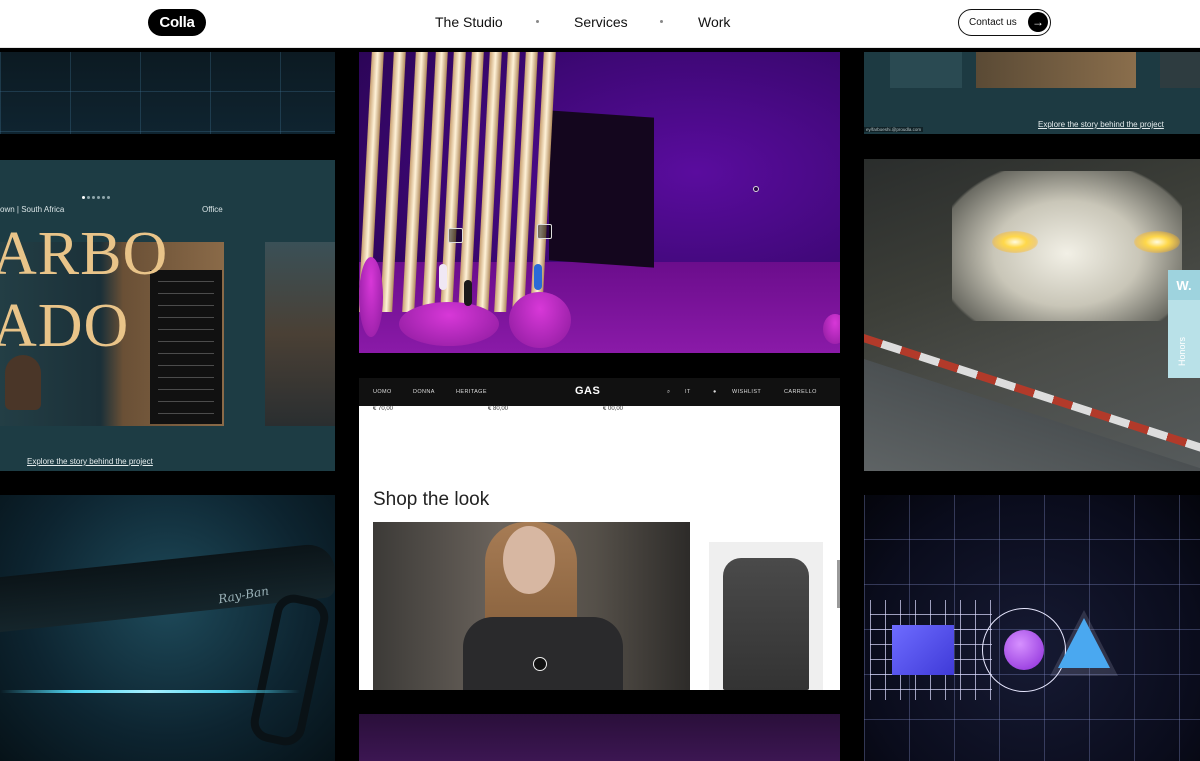 This screenshot has width=1200, height=761. Describe the element at coordinates (469, 22) in the screenshot. I see `nav-the-studio: The Studio` at that location.